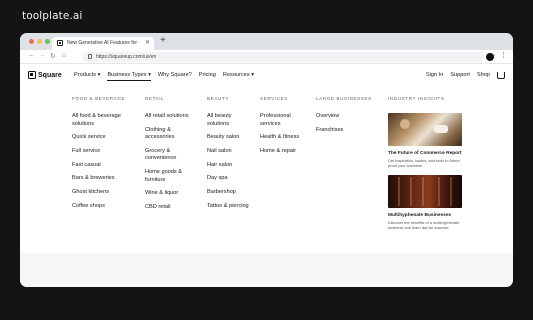 The height and width of the screenshot is (320, 533). What do you see at coordinates (425, 215) in the screenshot?
I see `insight-card-title: Multihyphenate Businesses` at bounding box center [425, 215].